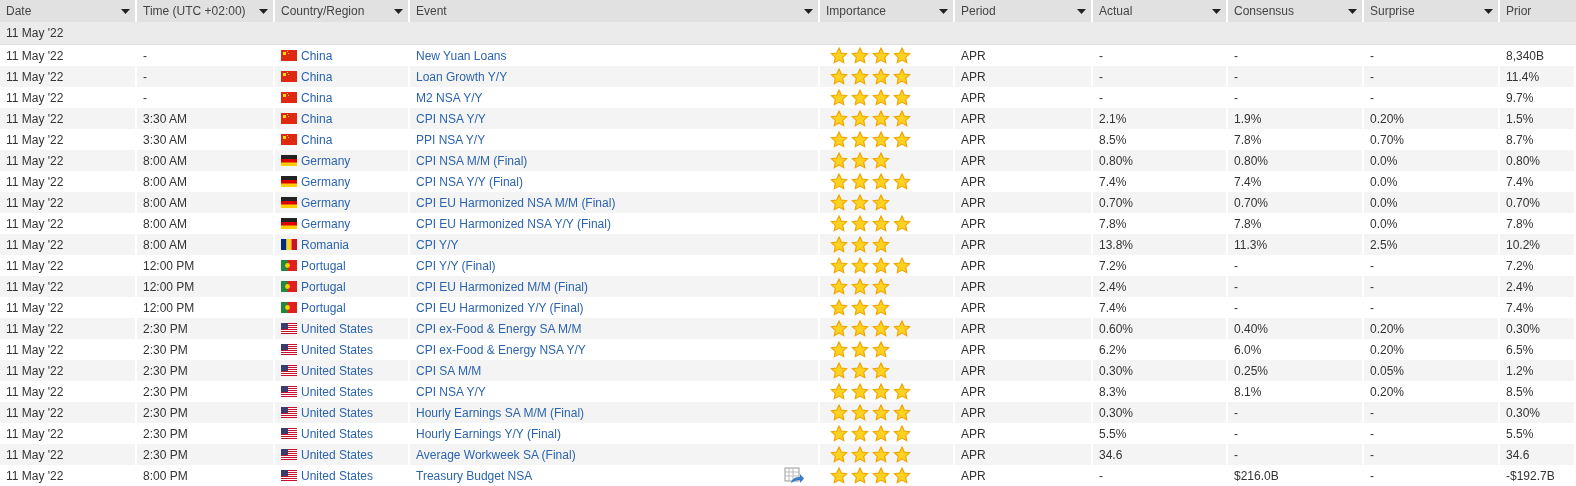  I want to click on event-link: CPI ex-Food & Energy NSA Y/Y, so click(501, 349).